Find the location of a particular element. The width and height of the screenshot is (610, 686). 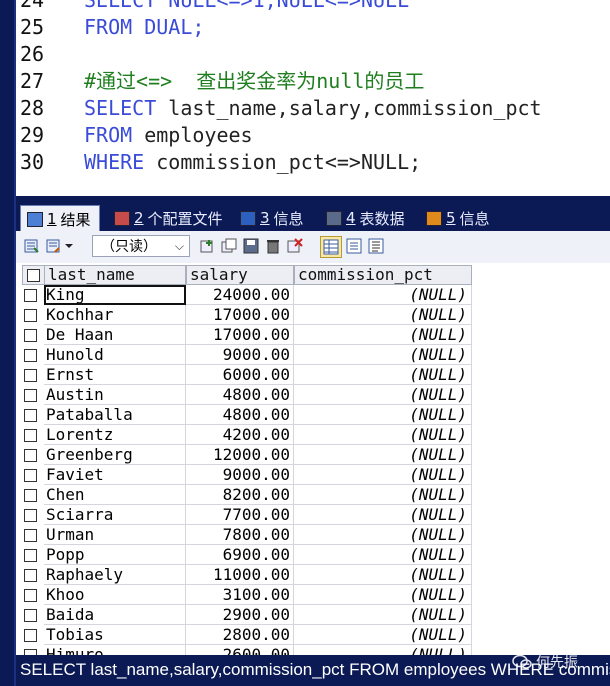

tab-3: 3 信息 is located at coordinates (273, 218).